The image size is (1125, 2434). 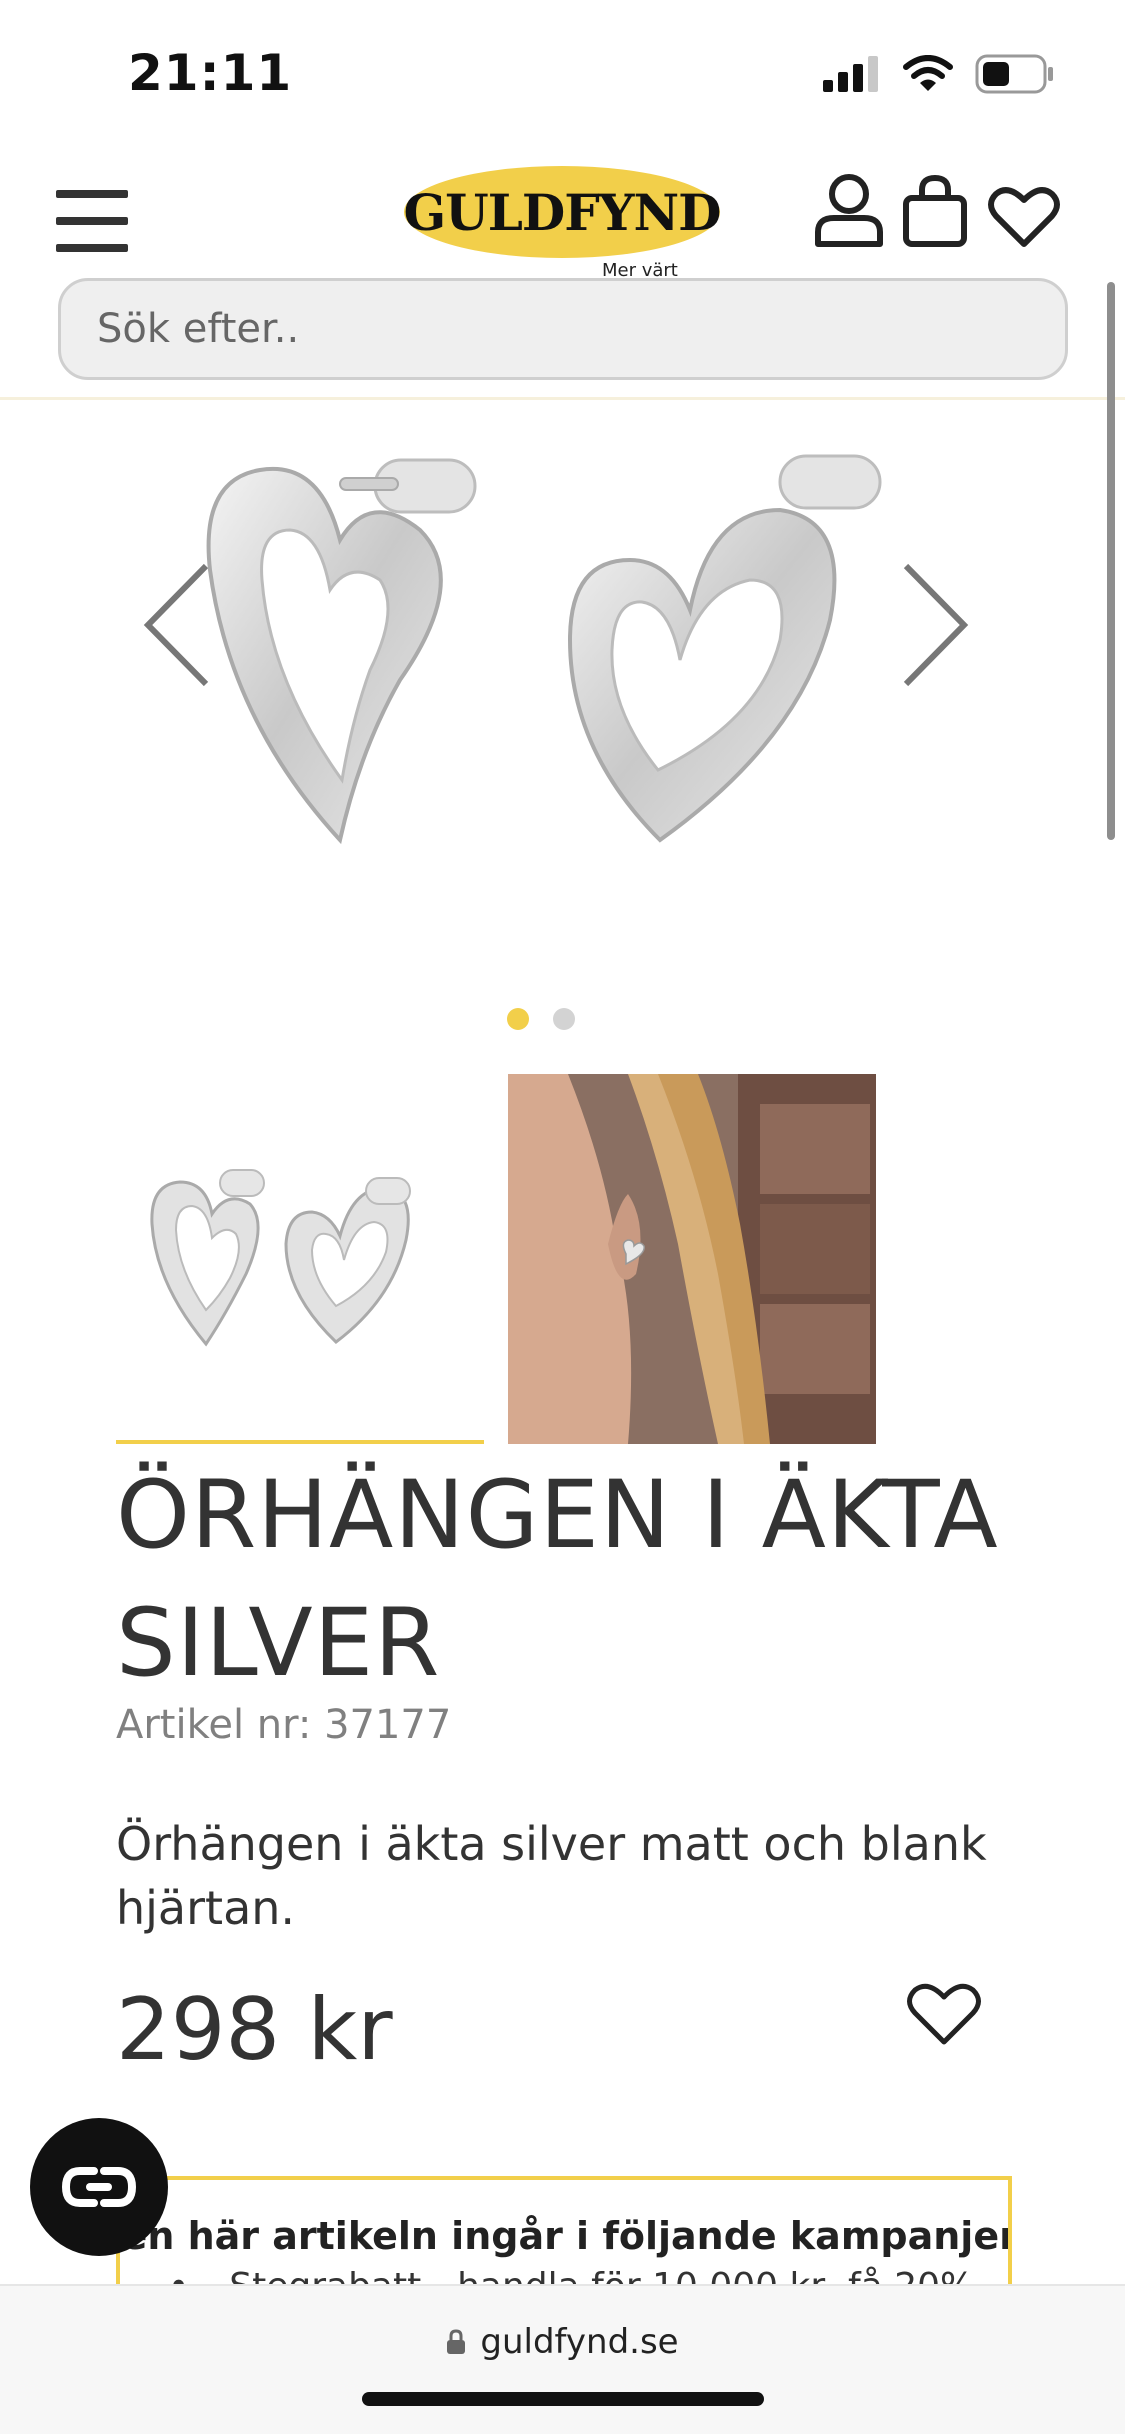 I want to click on home-indicator, so click(x=563, y=2399).